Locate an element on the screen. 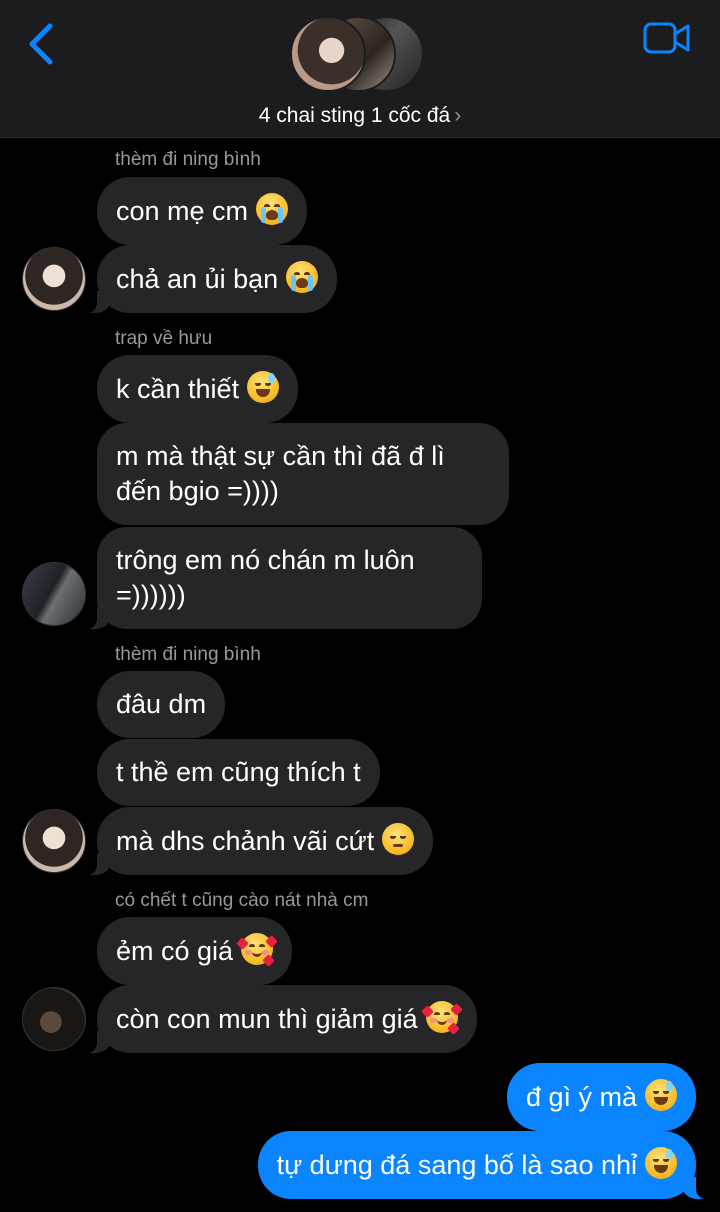  message-bubble: đâu dm is located at coordinates (161, 704).